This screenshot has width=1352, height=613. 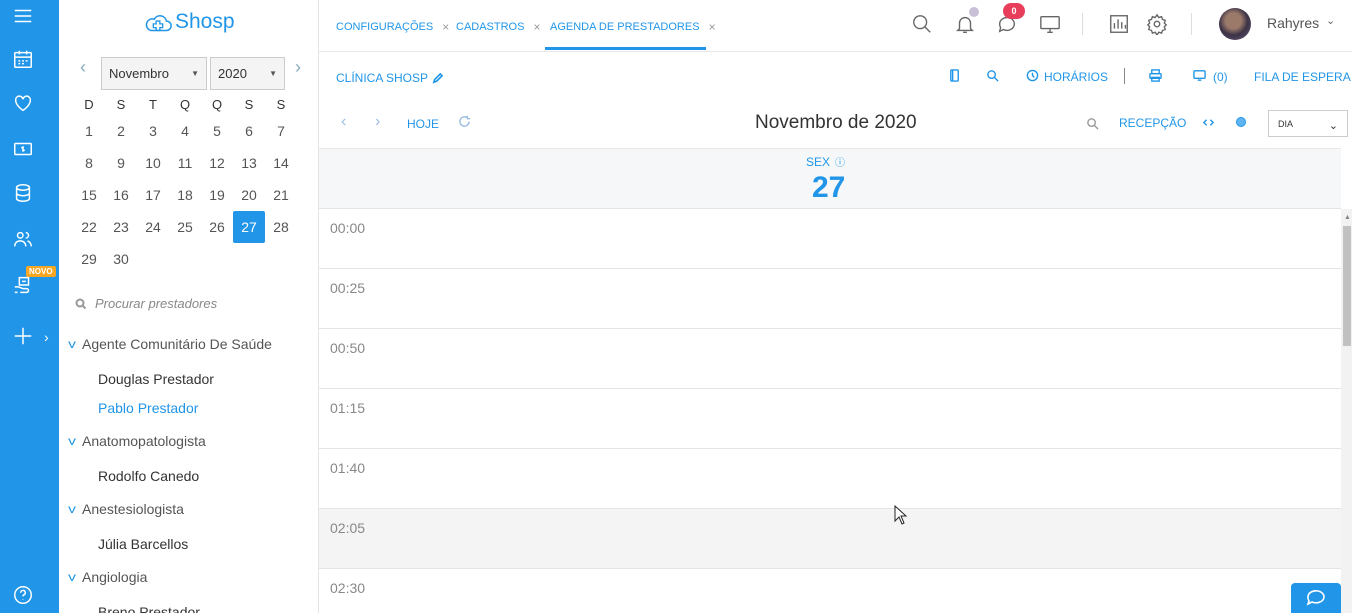 I want to click on chat-support-button, so click(x=1316, y=598).